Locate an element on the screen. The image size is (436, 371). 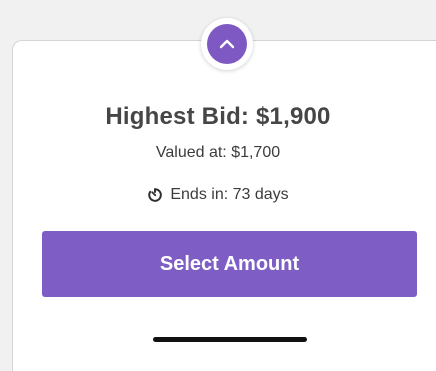
home-indicator is located at coordinates (230, 339).